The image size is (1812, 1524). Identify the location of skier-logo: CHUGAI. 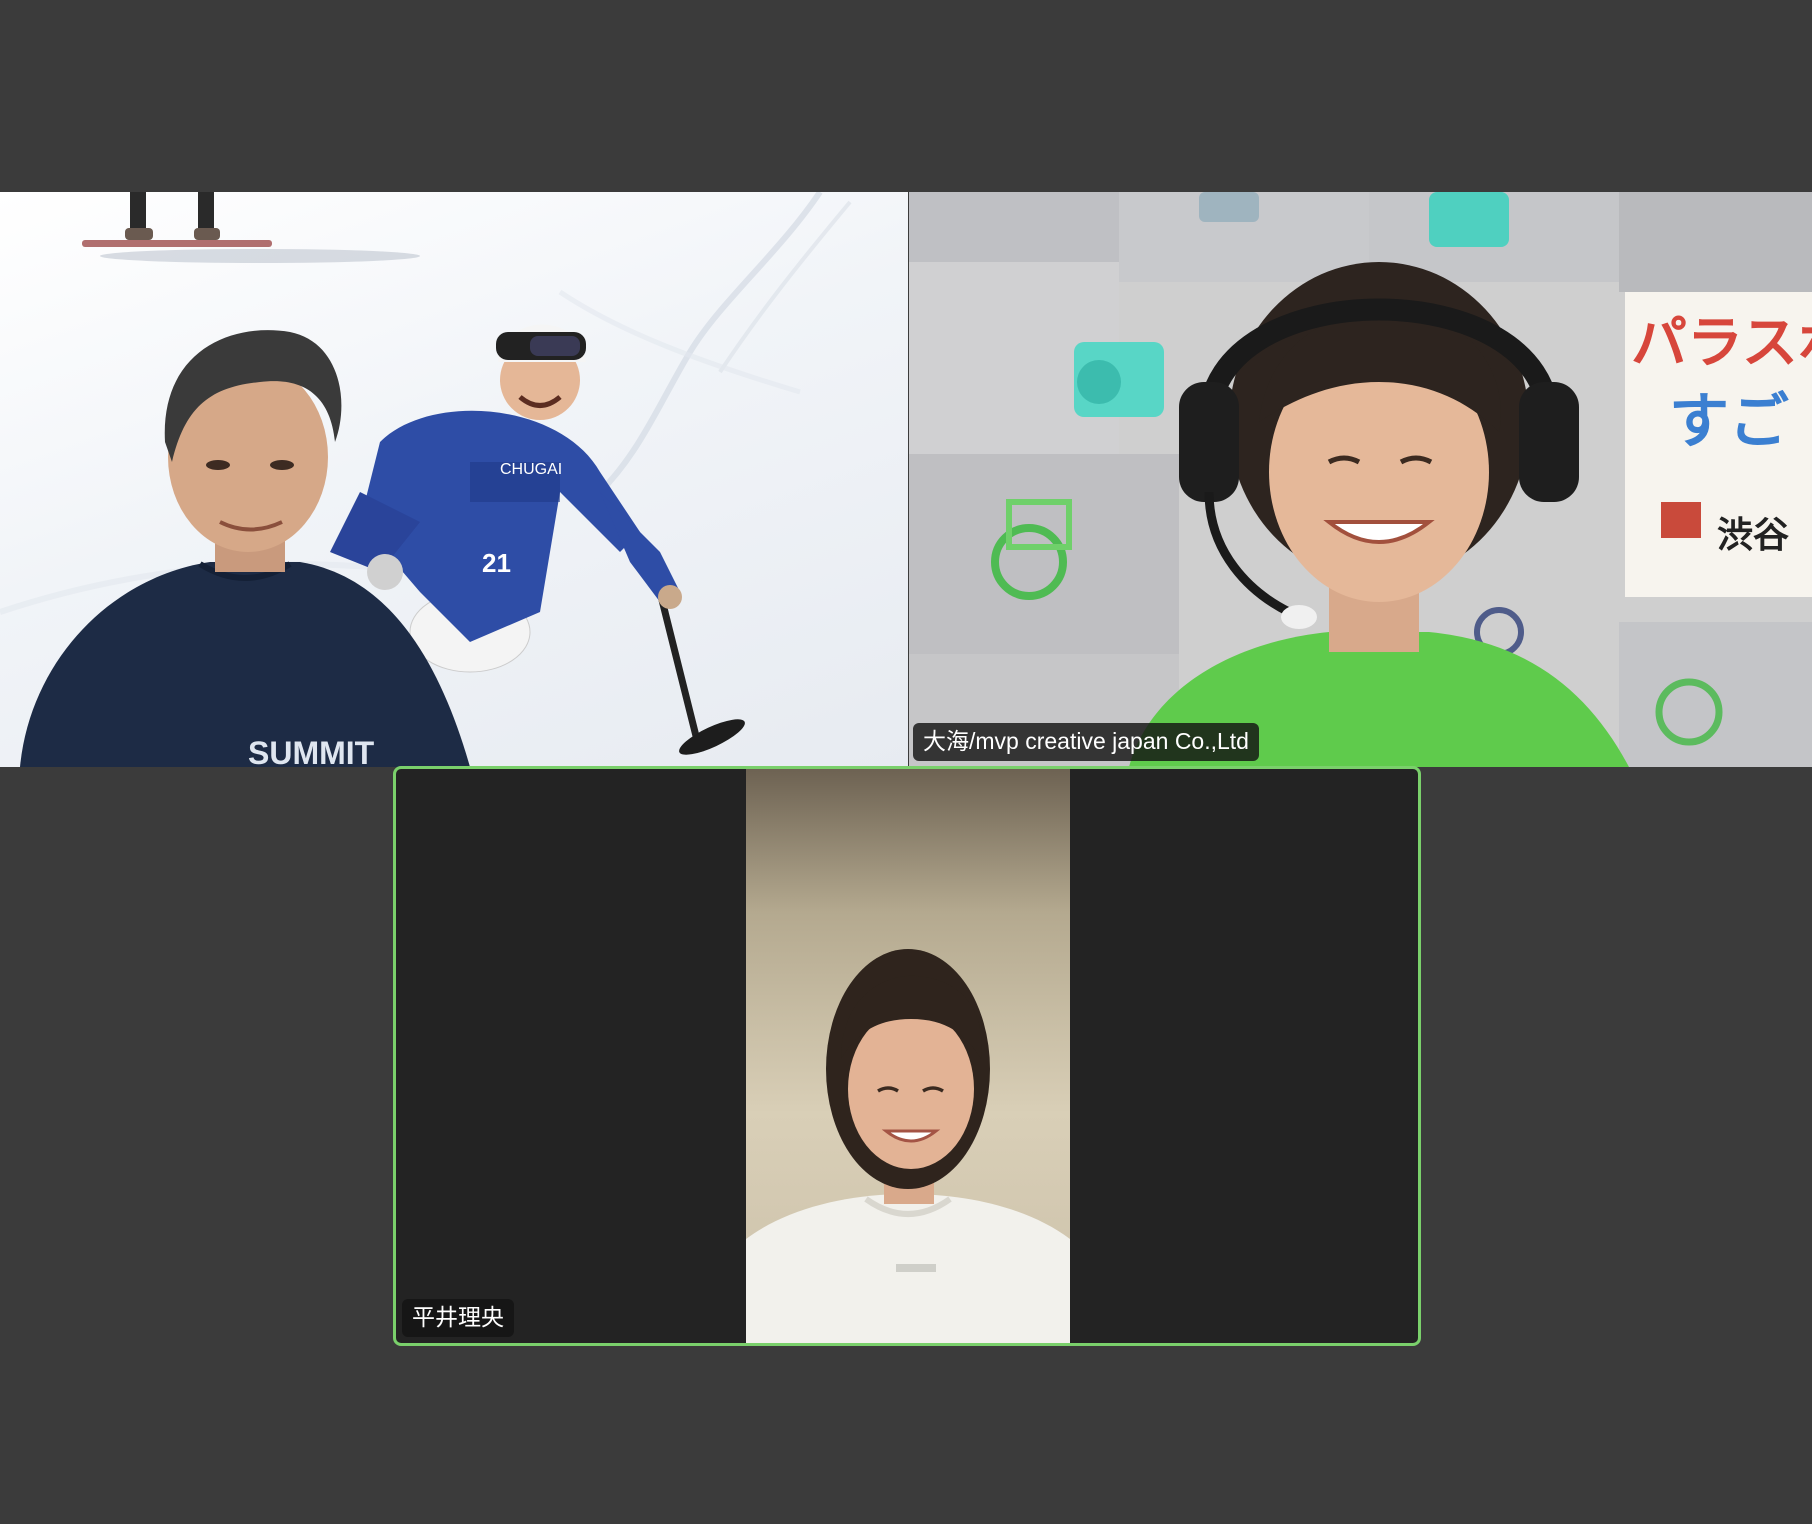
(531, 469).